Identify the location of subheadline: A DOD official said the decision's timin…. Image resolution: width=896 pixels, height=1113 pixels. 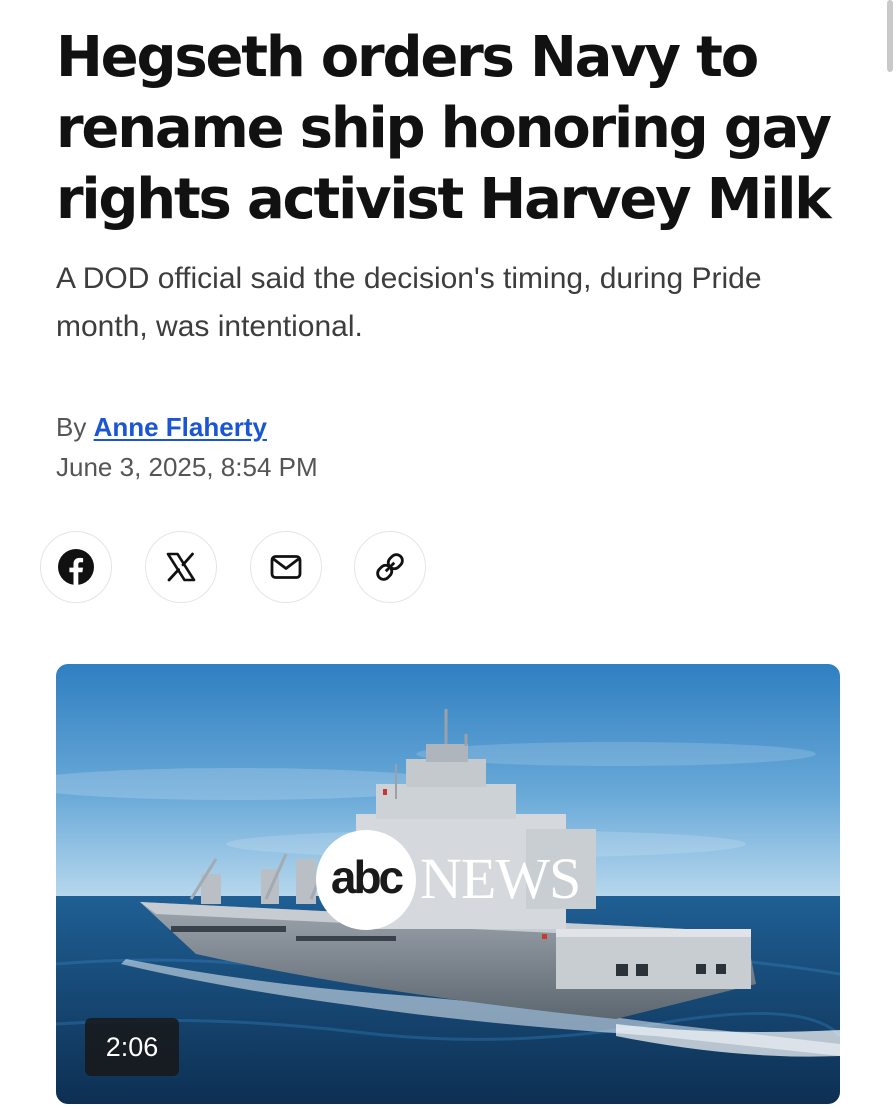
(409, 302).